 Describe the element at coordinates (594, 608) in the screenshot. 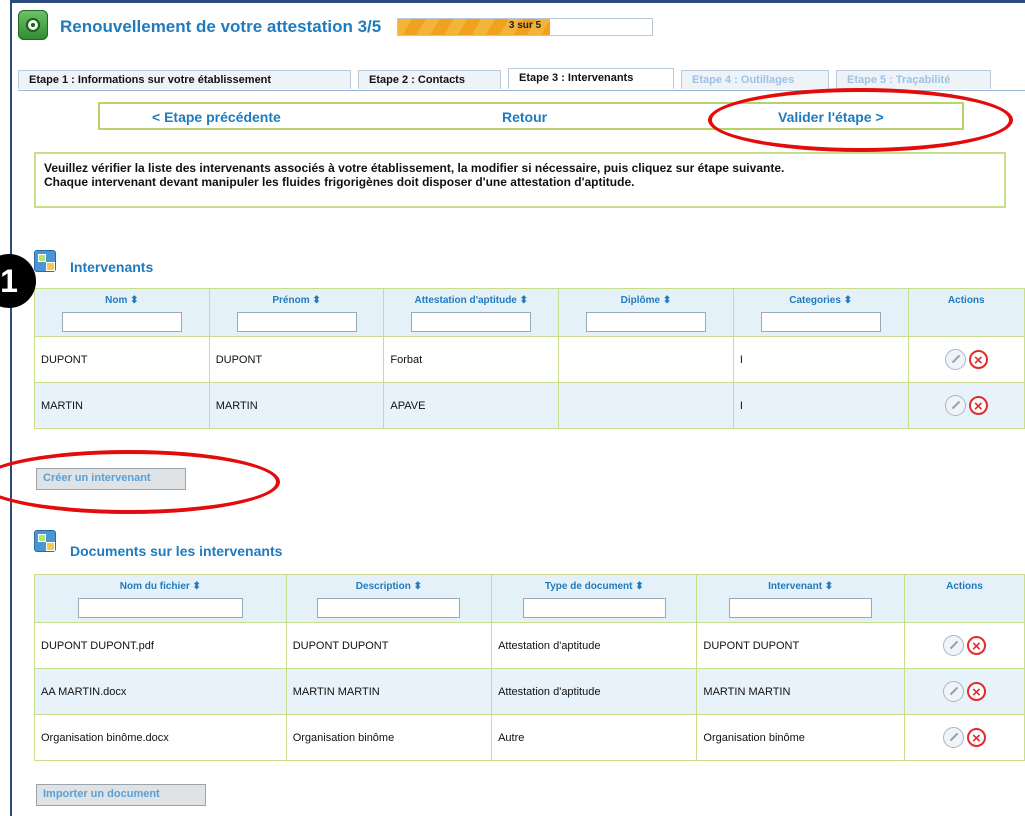

I see `filter-type-document-input` at that location.